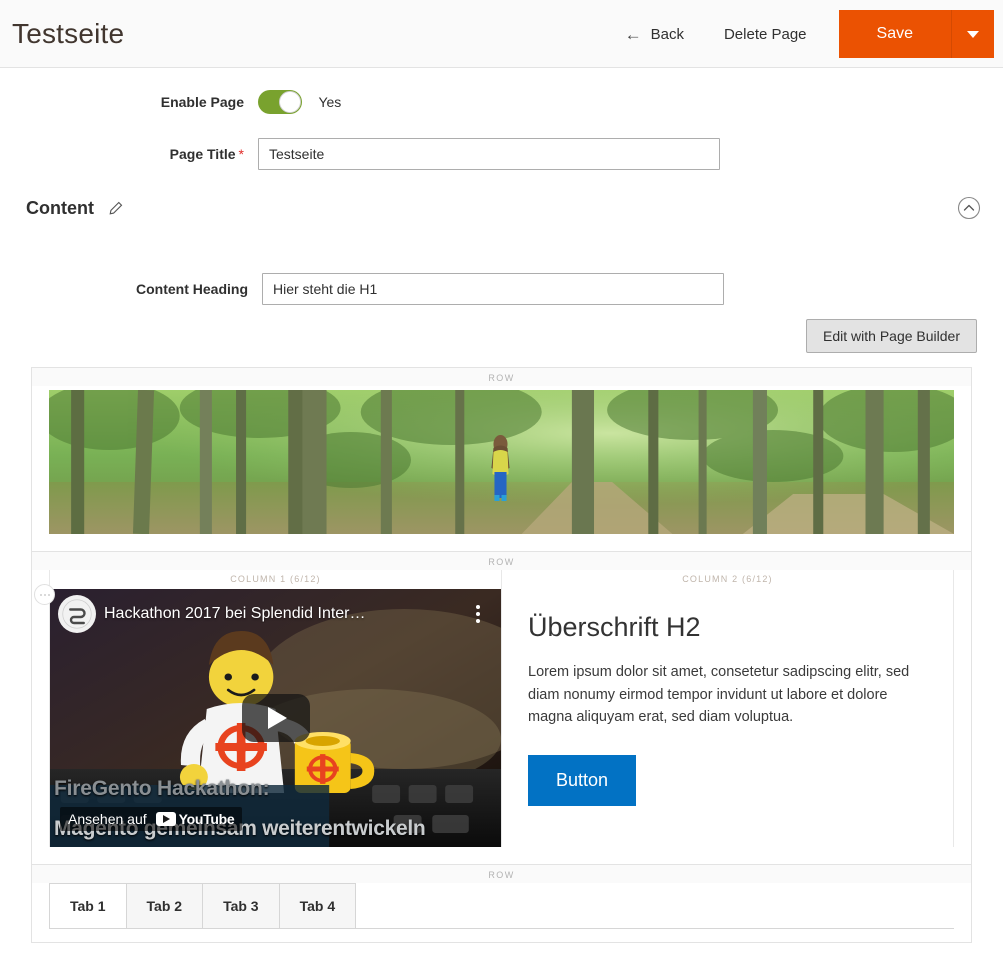 The height and width of the screenshot is (960, 1003). I want to click on page-title-control, so click(630, 154).